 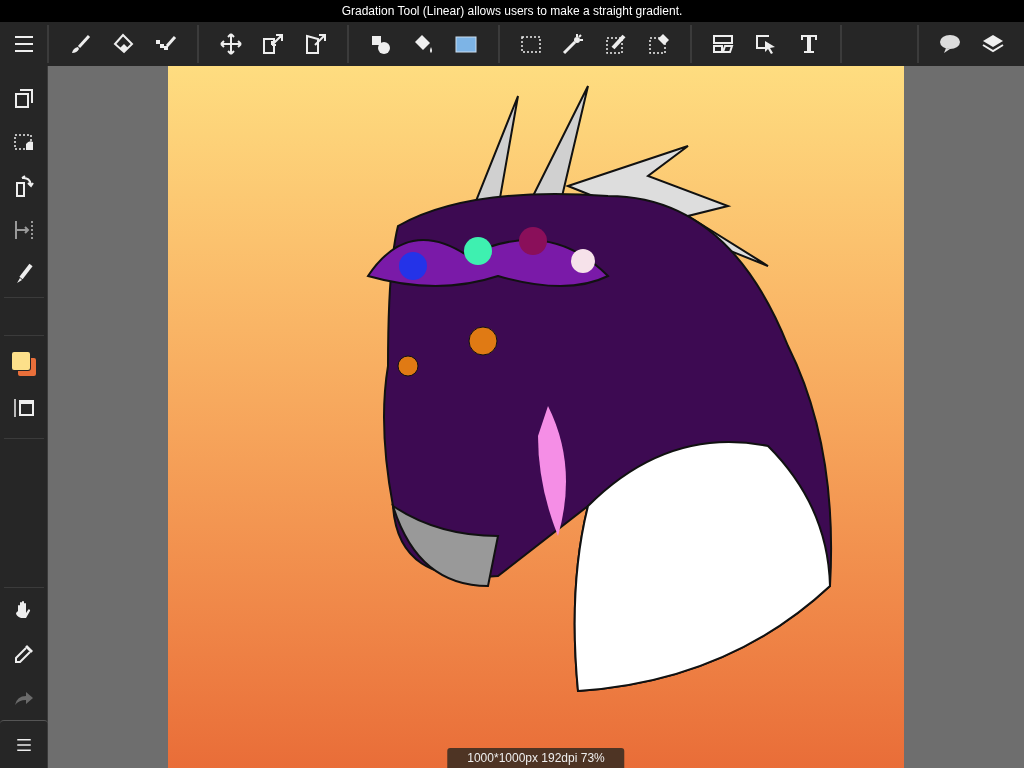 I want to click on secondary-color-swatch, so click(x=26, y=367).